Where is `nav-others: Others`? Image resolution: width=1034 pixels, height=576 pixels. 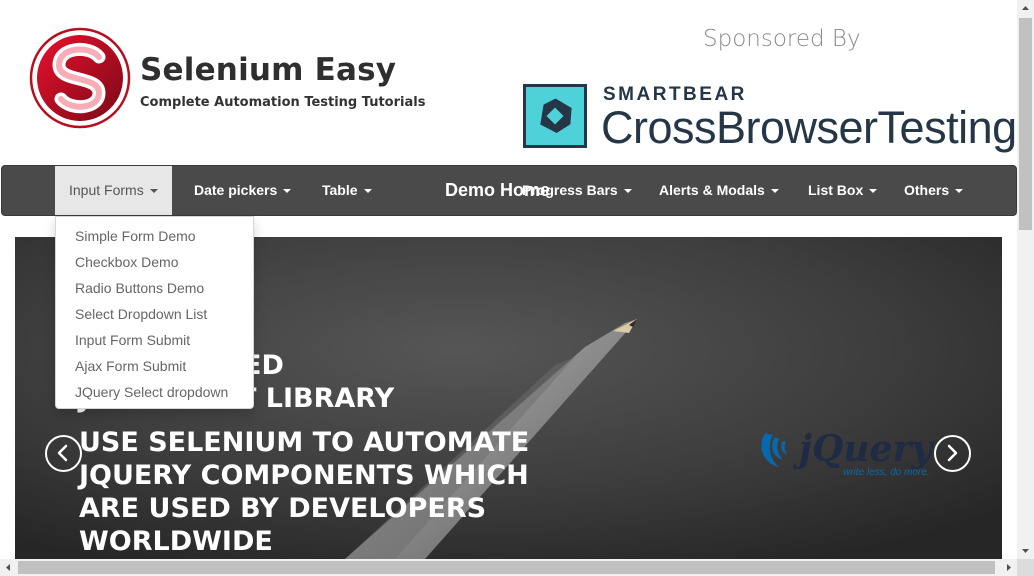 nav-others: Others is located at coordinates (934, 190).